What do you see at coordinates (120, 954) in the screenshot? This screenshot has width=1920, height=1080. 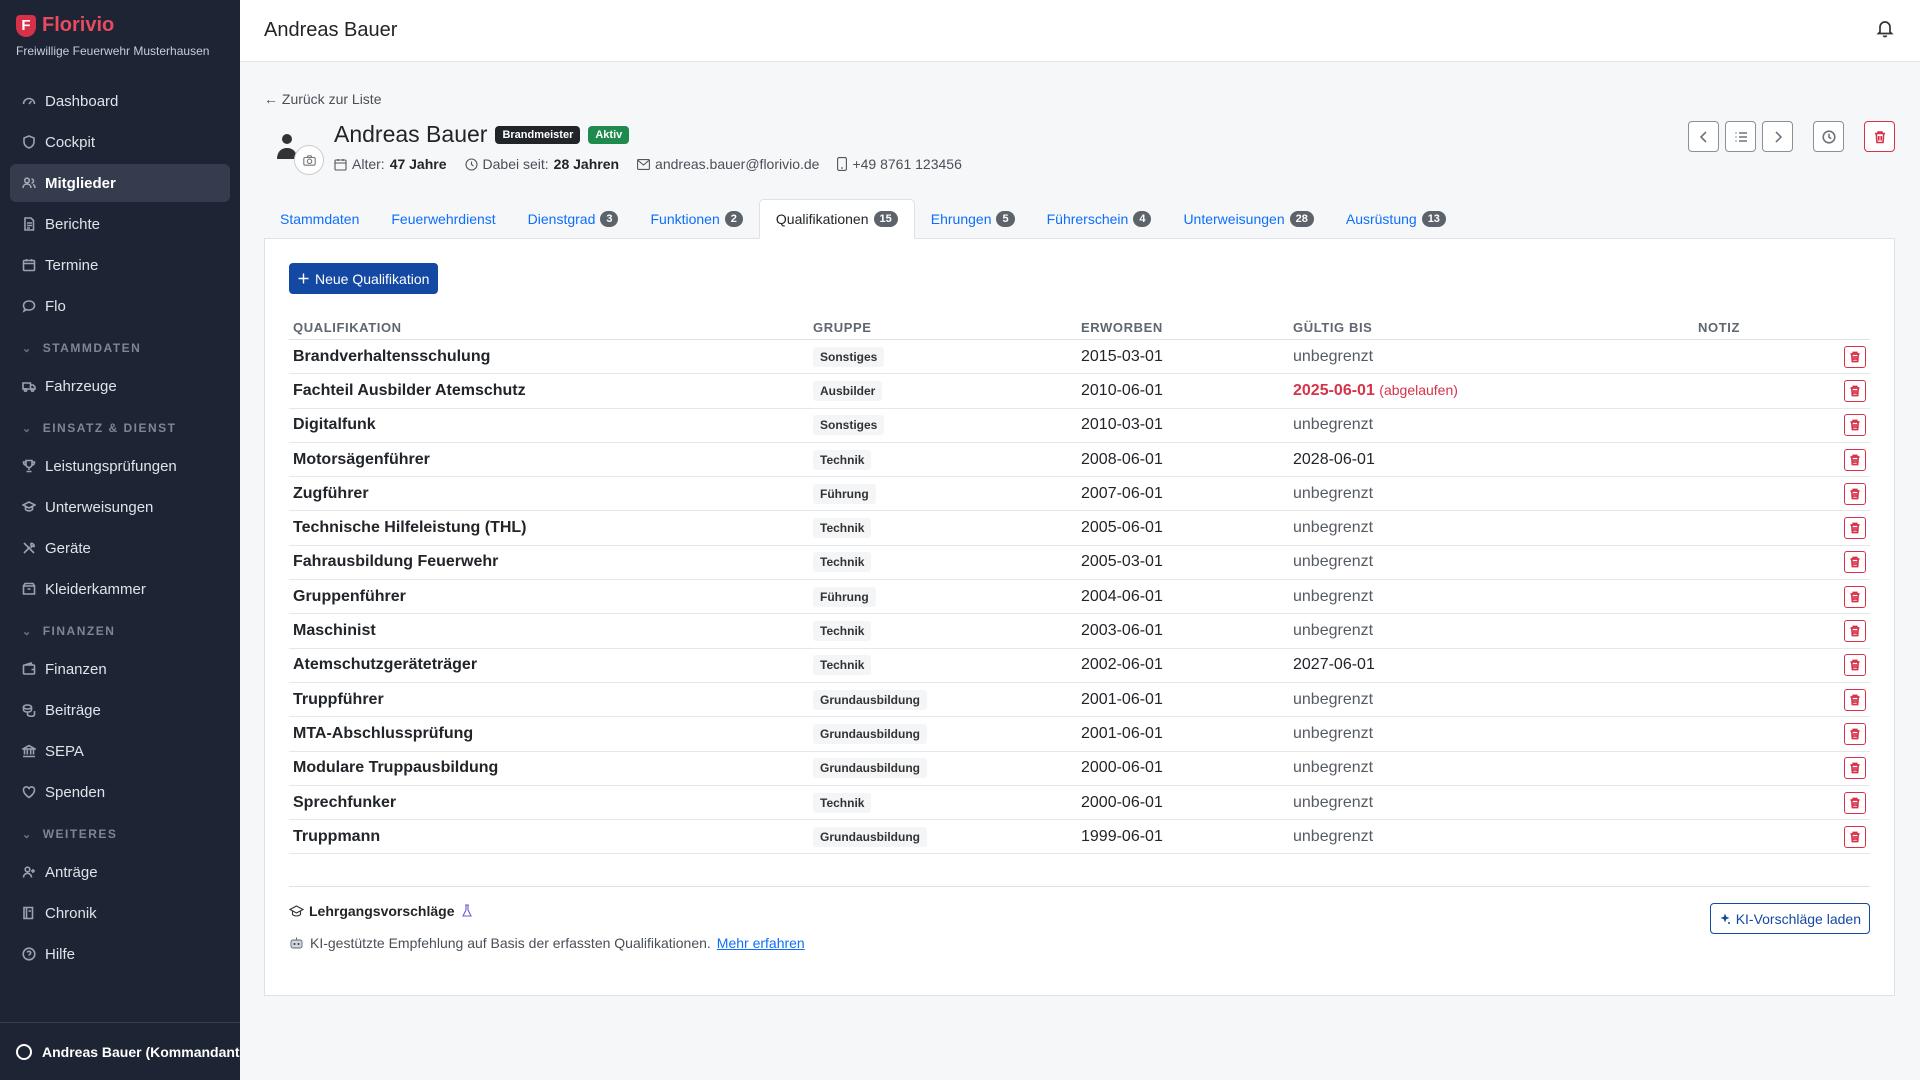 I see `sidebar-item-hilfe: Hilfe` at bounding box center [120, 954].